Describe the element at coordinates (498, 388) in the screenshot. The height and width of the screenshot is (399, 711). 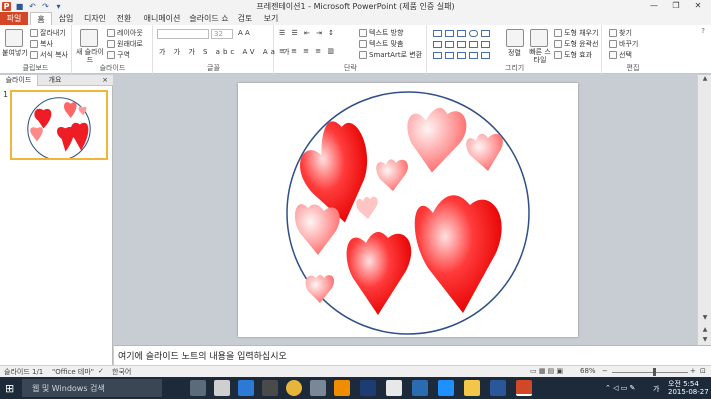
I see `word-icon` at that location.